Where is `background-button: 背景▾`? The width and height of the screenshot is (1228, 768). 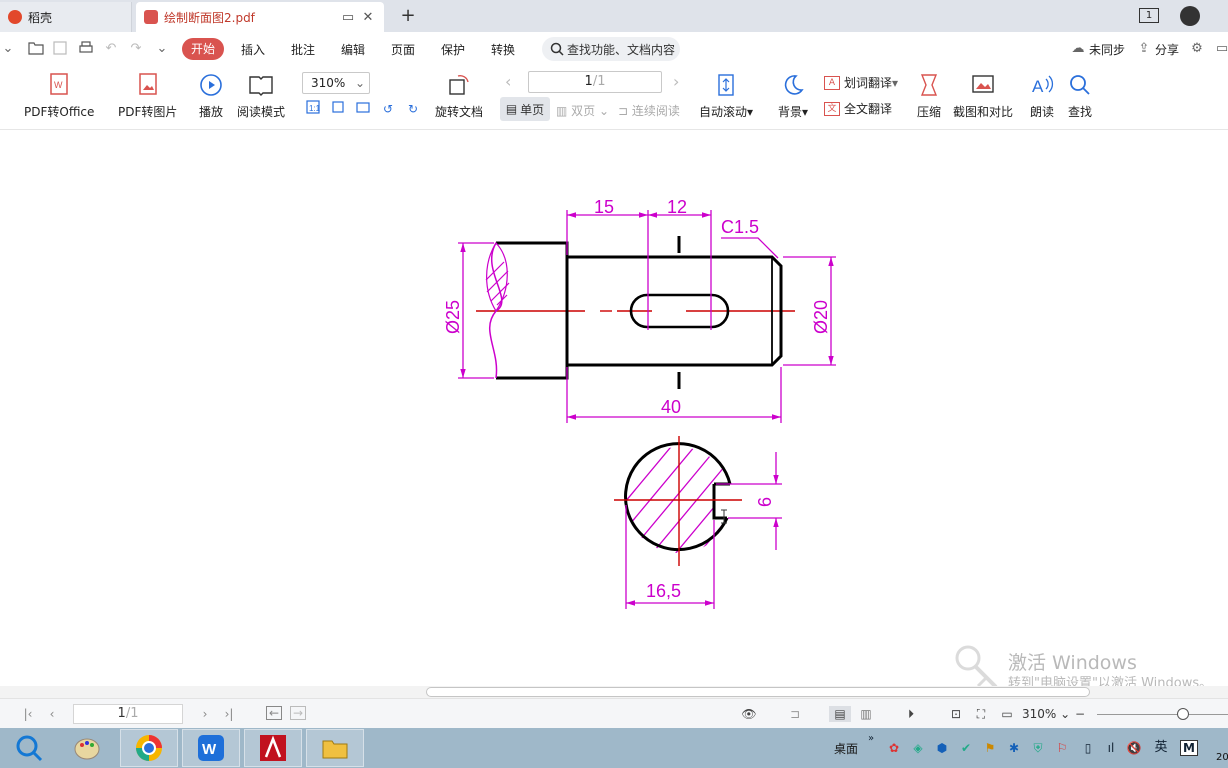
background-button: 背景▾ is located at coordinates (793, 95).